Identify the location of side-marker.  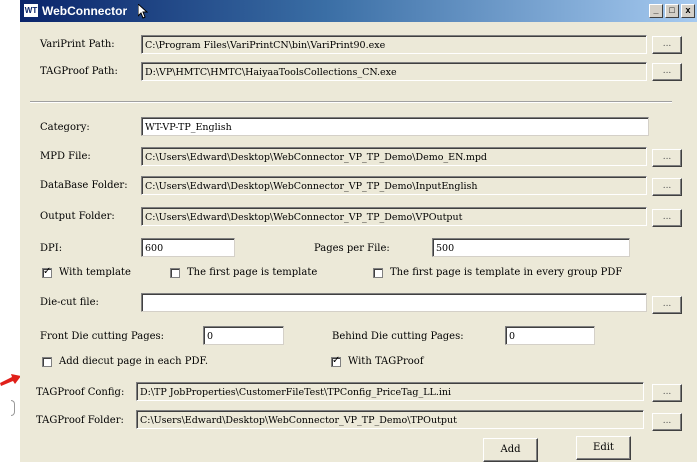
(13, 408).